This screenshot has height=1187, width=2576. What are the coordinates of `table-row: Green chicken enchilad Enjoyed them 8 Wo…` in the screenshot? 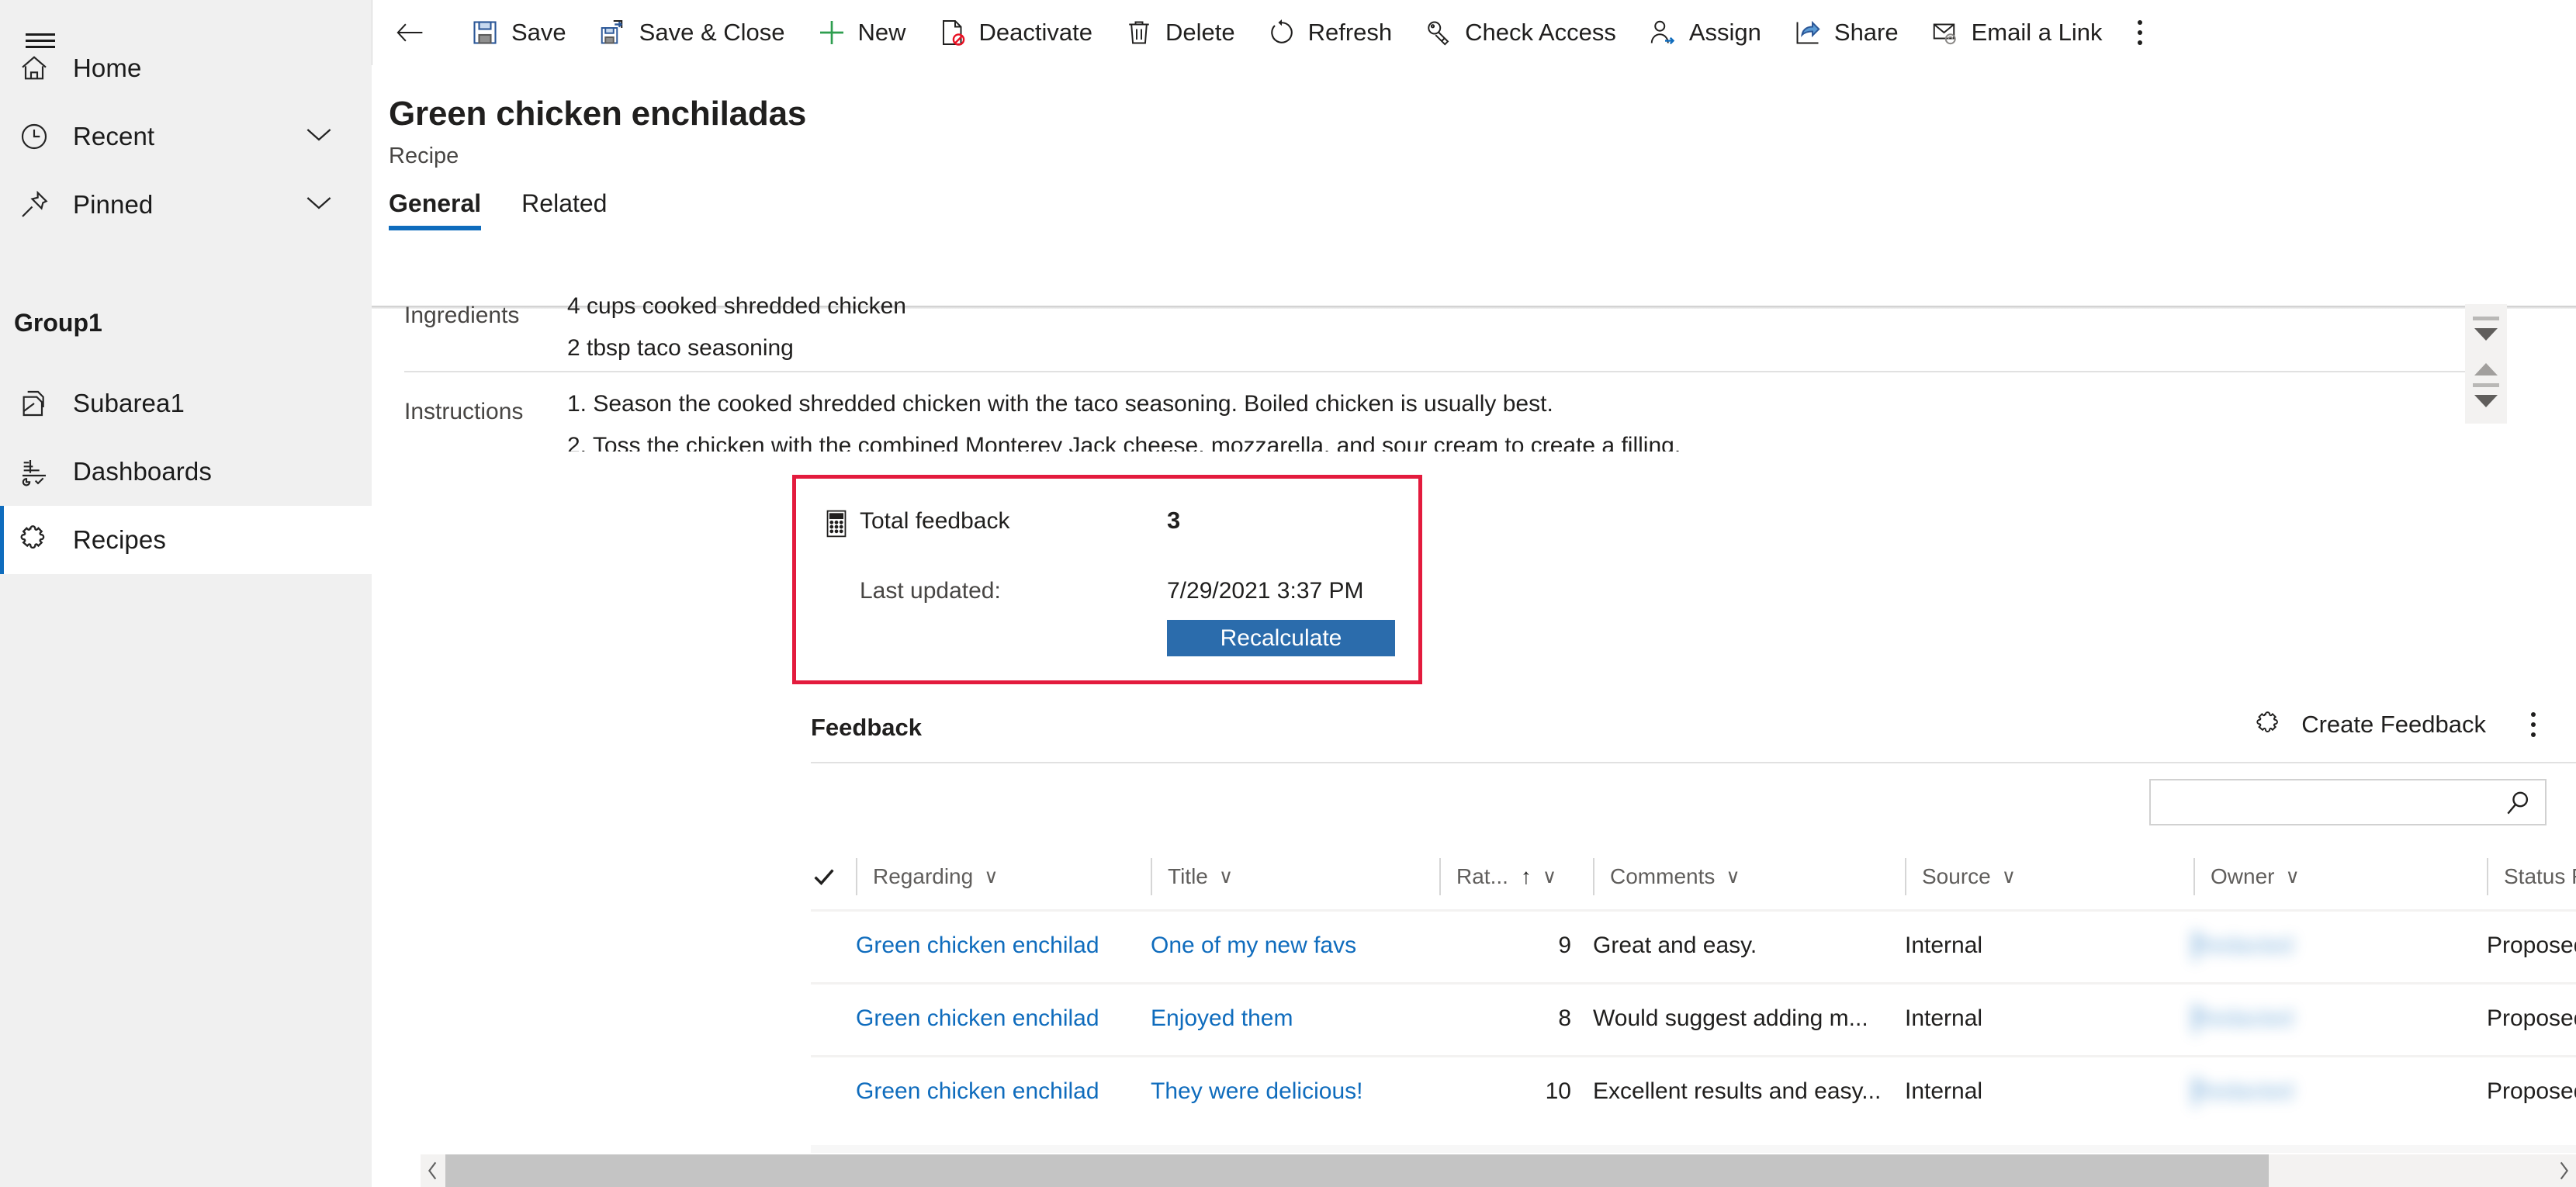 It's located at (1693, 1018).